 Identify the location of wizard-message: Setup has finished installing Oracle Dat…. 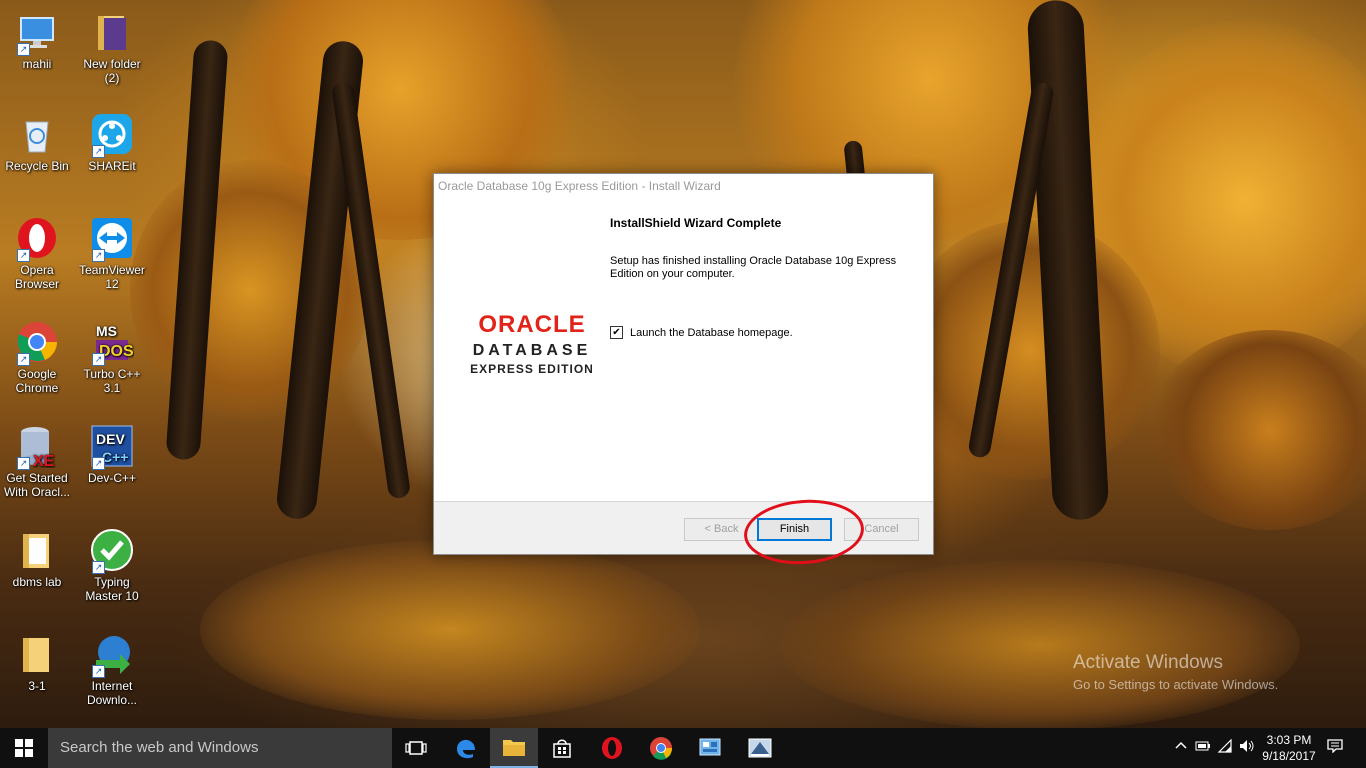
(753, 267).